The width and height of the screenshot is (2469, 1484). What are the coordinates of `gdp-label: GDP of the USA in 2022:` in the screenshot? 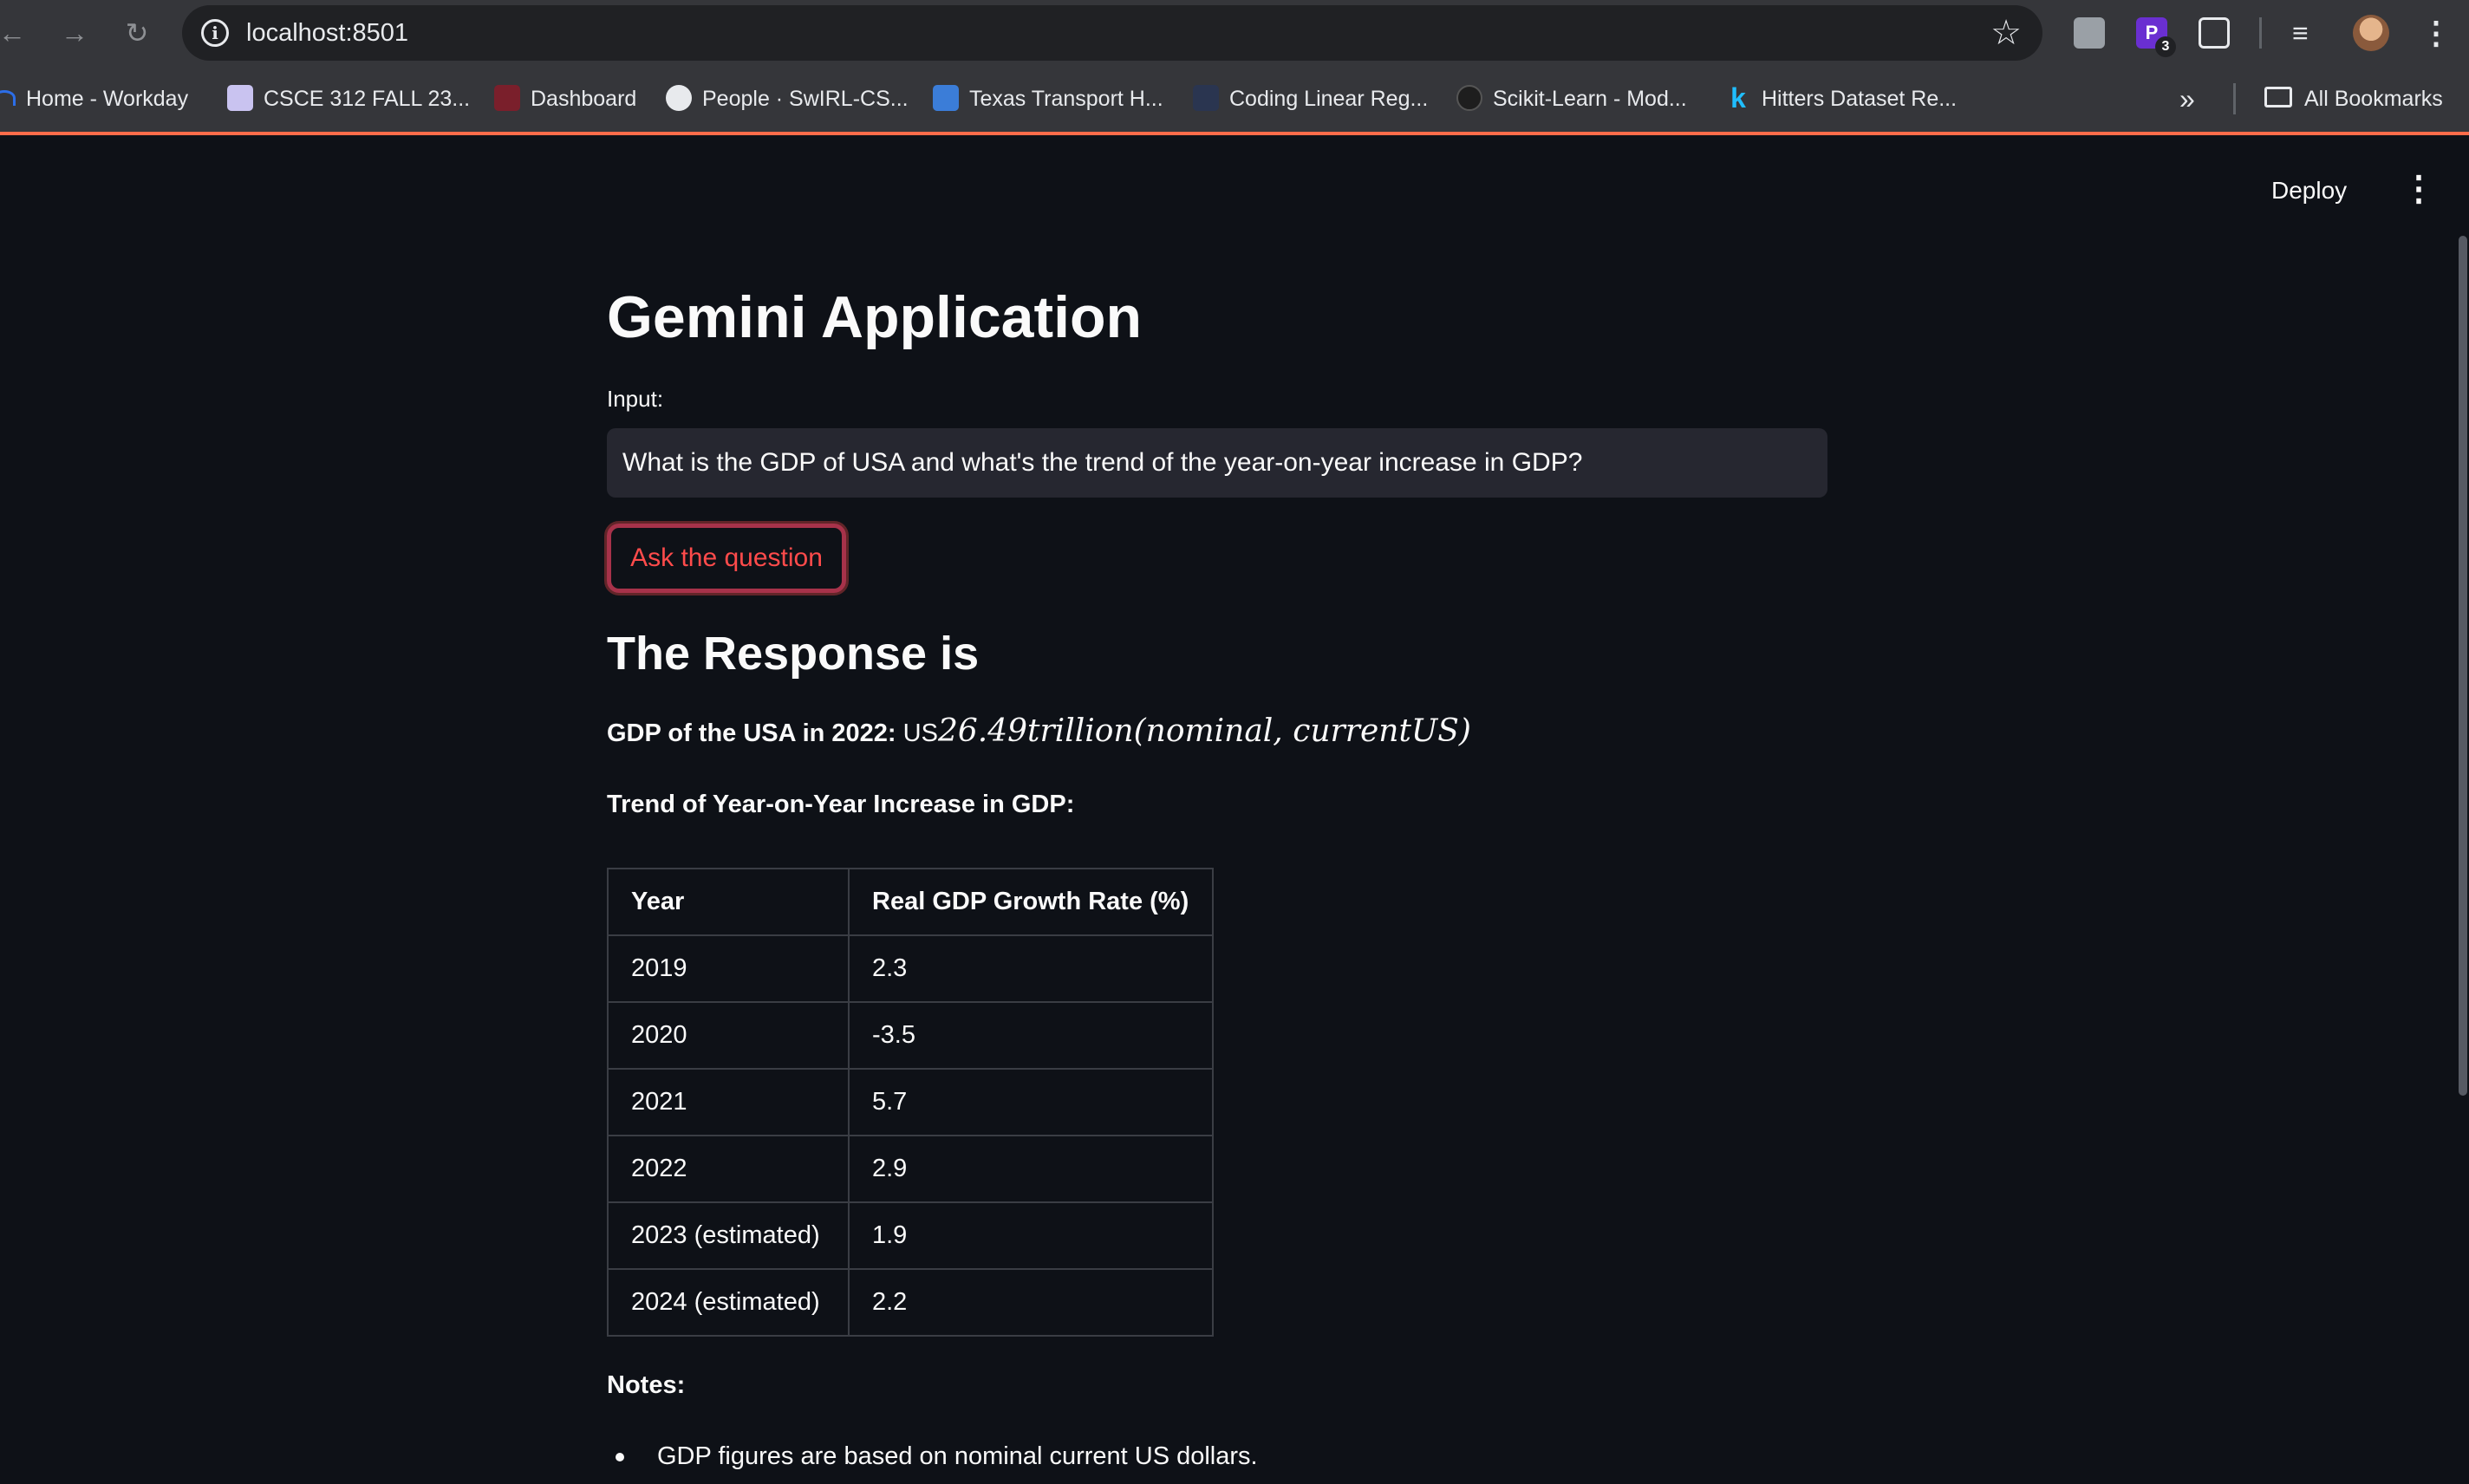 It's located at (752, 733).